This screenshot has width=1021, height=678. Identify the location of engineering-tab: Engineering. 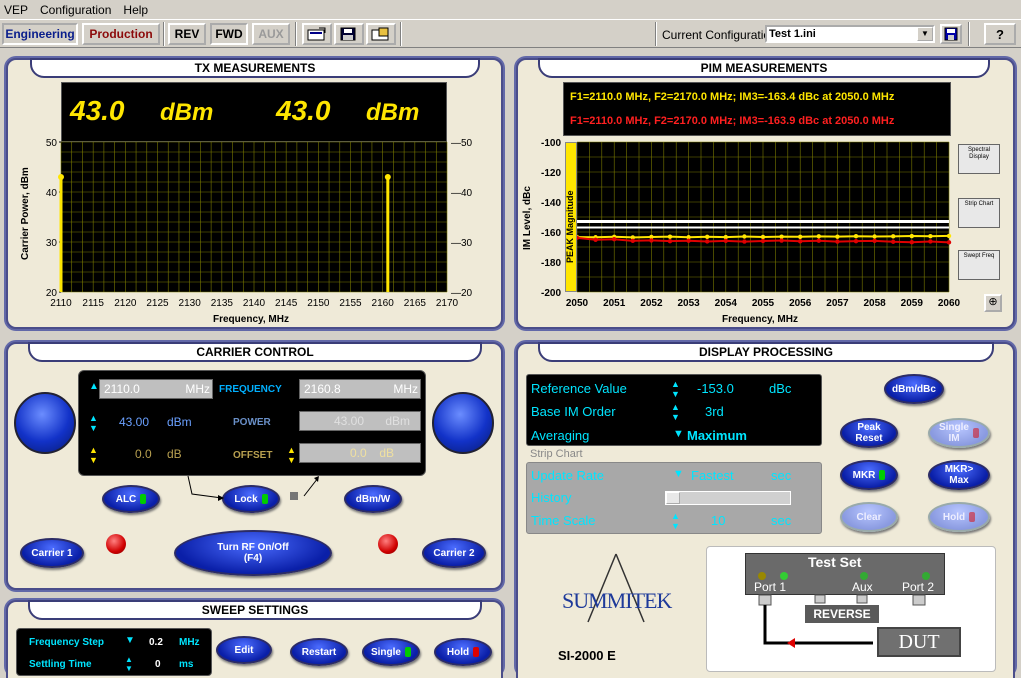
(40, 34).